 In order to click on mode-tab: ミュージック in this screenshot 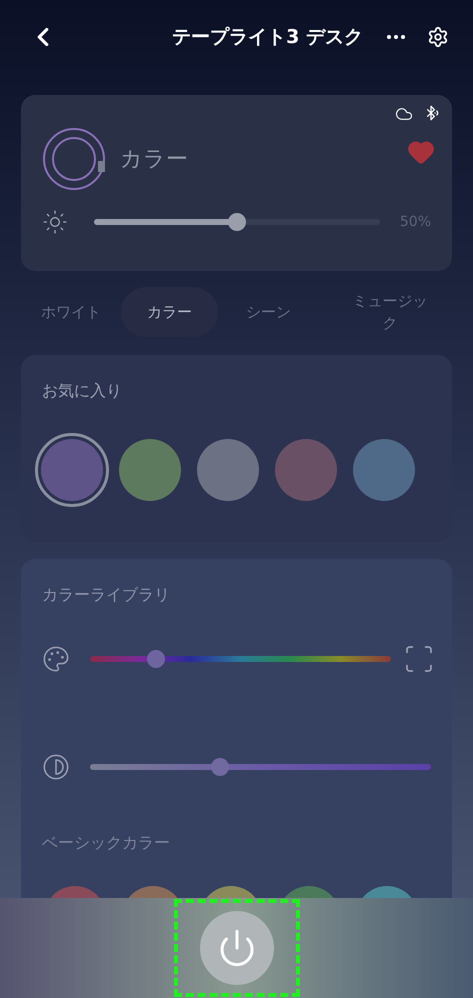, I will do `click(390, 312)`.